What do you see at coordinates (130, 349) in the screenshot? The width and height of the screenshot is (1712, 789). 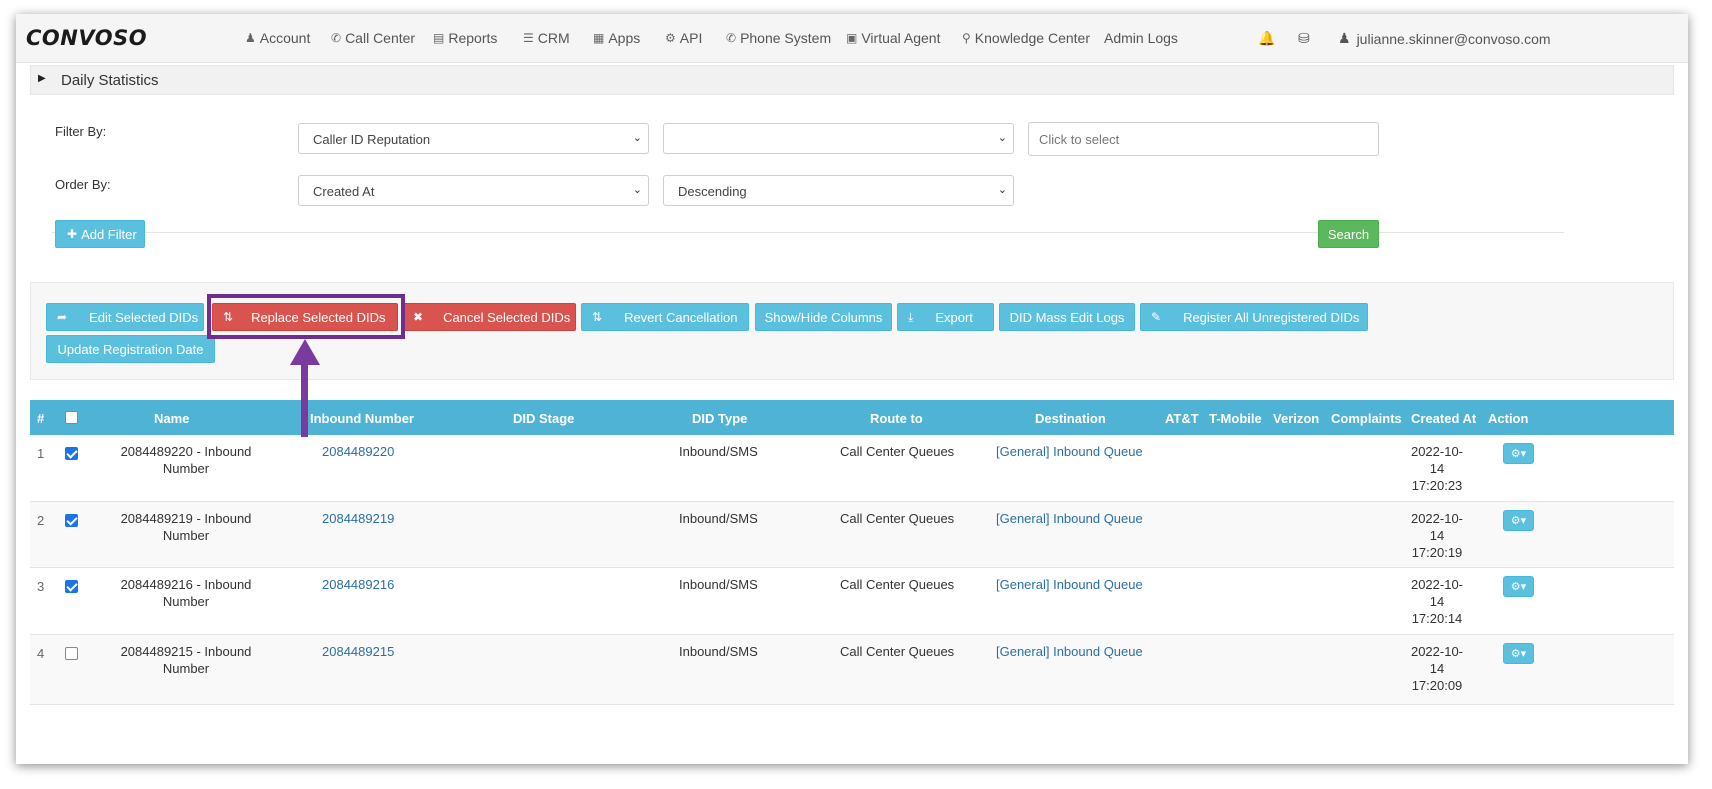 I see `update-registration-date-button: Update Registration Date` at bounding box center [130, 349].